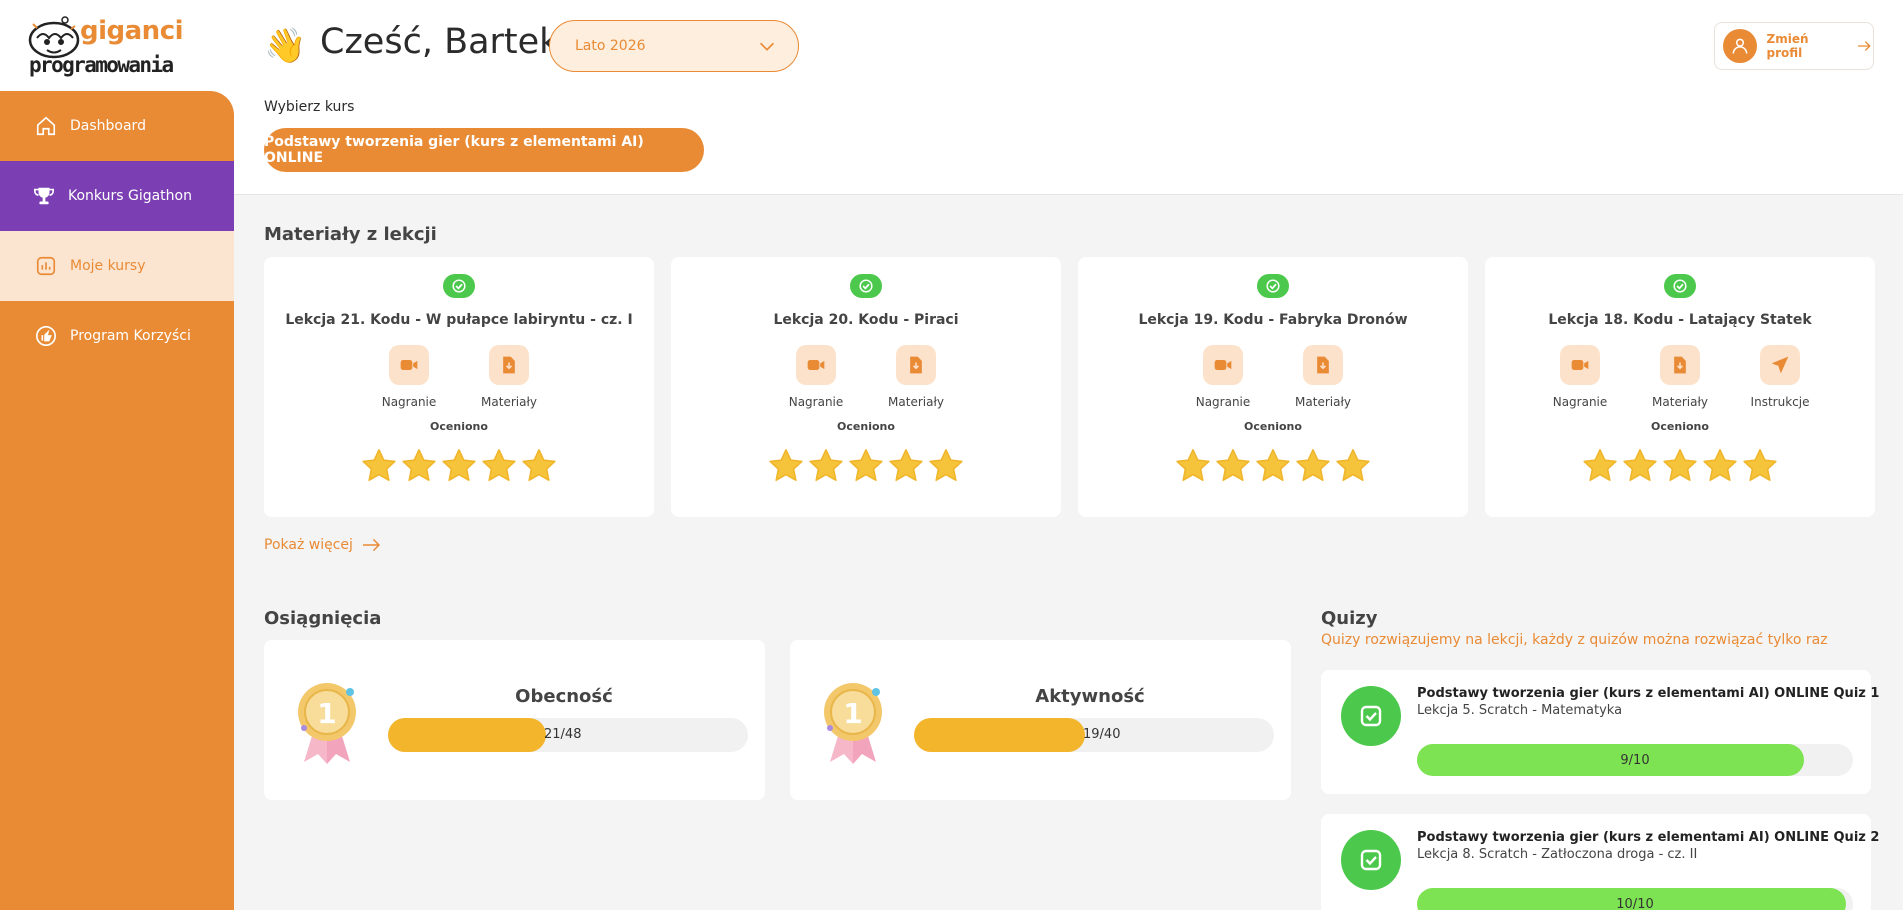 The image size is (1903, 910). Describe the element at coordinates (563, 734) in the screenshot. I see `achievement-progress-label: 21/48` at that location.